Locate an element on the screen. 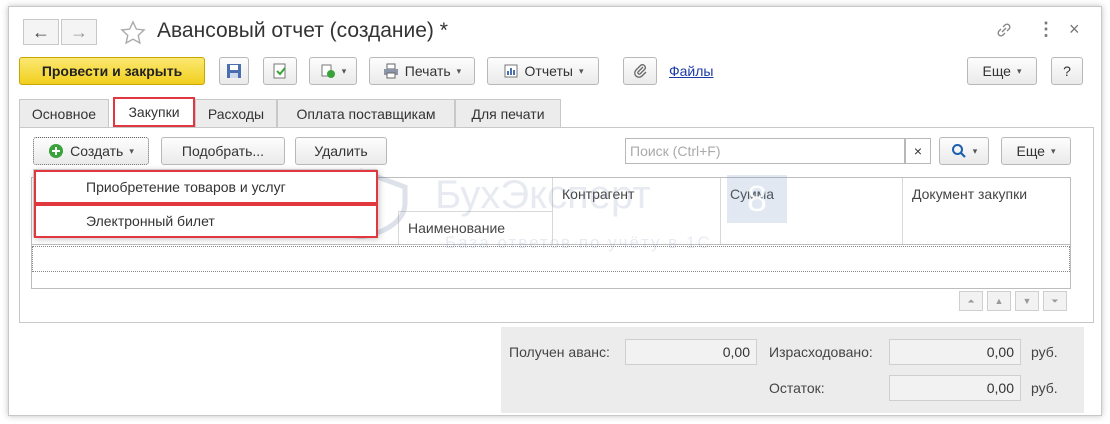 This screenshot has height=424, width=1110. forward-button: → is located at coordinates (79, 32).